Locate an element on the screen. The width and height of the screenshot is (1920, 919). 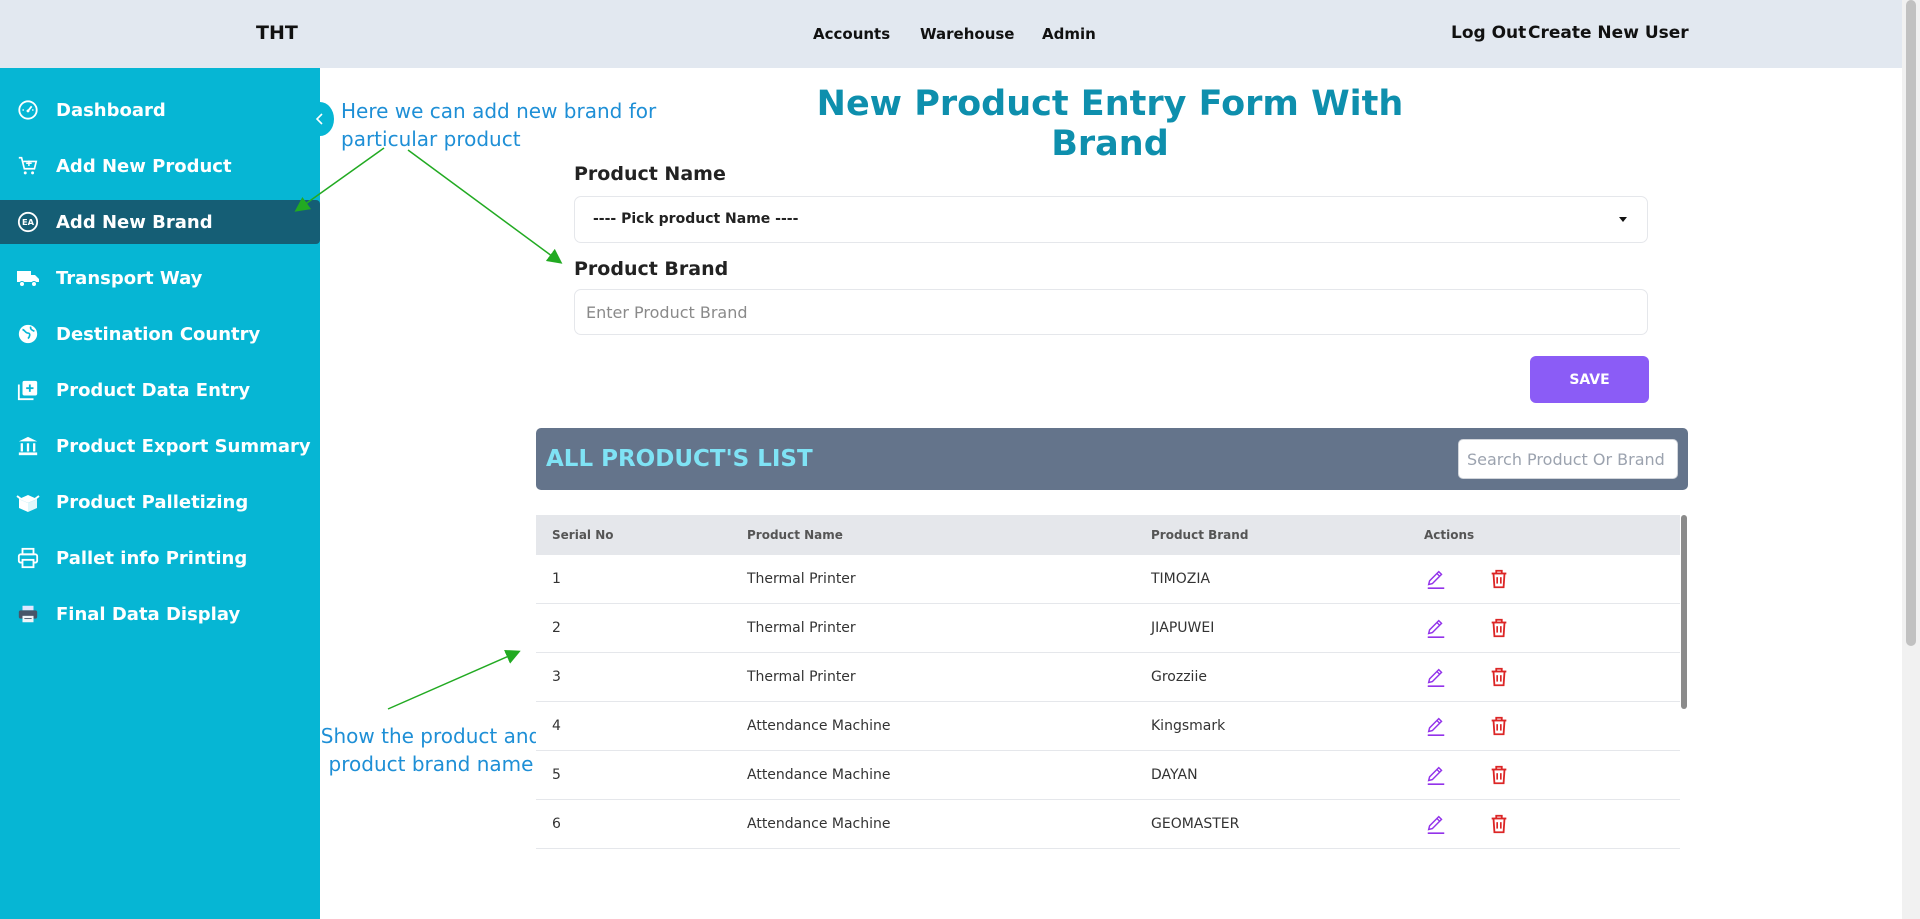
printer-filled-icon is located at coordinates (28, 614).